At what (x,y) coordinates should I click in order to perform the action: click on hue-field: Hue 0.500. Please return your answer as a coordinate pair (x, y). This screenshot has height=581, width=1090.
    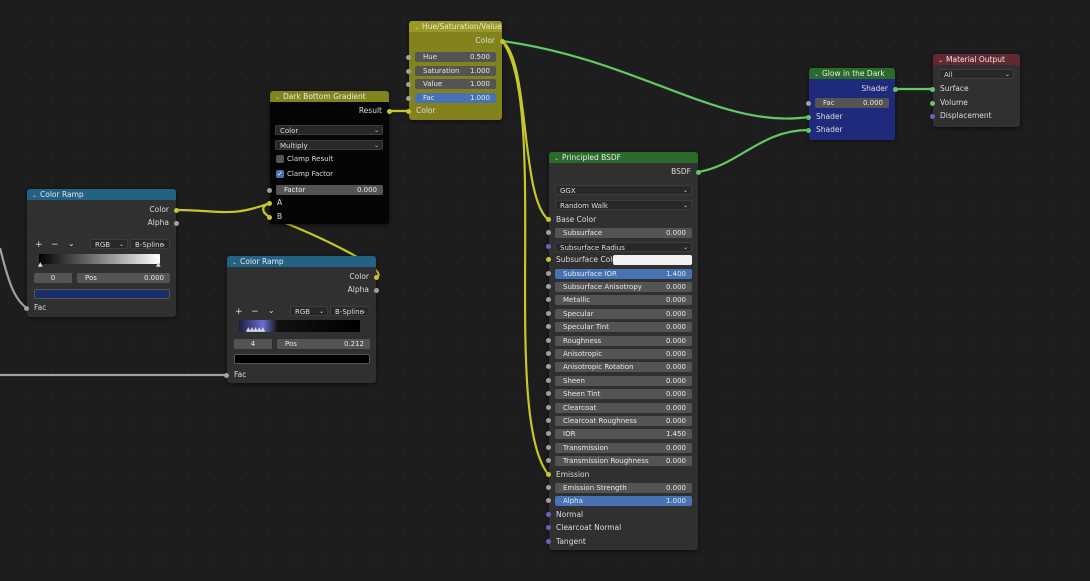
    Looking at the image, I should click on (455, 57).